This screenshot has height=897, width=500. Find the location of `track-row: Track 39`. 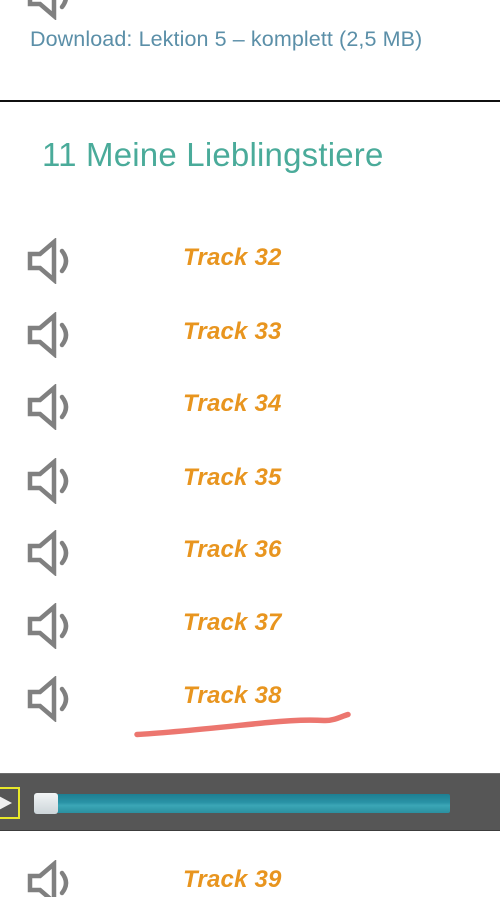

track-row: Track 39 is located at coordinates (250, 878).